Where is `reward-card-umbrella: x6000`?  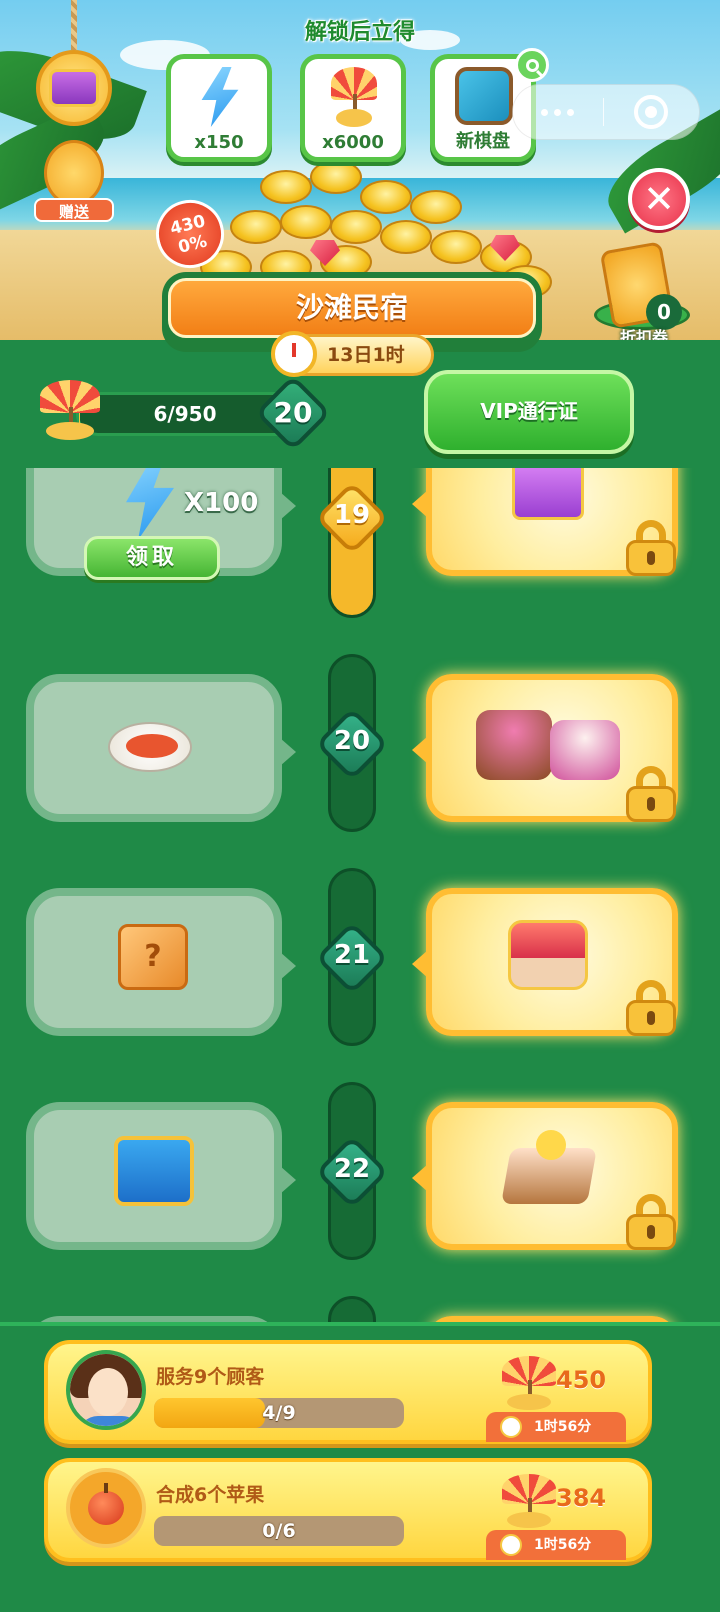
reward-card-umbrella: x6000 is located at coordinates (353, 108).